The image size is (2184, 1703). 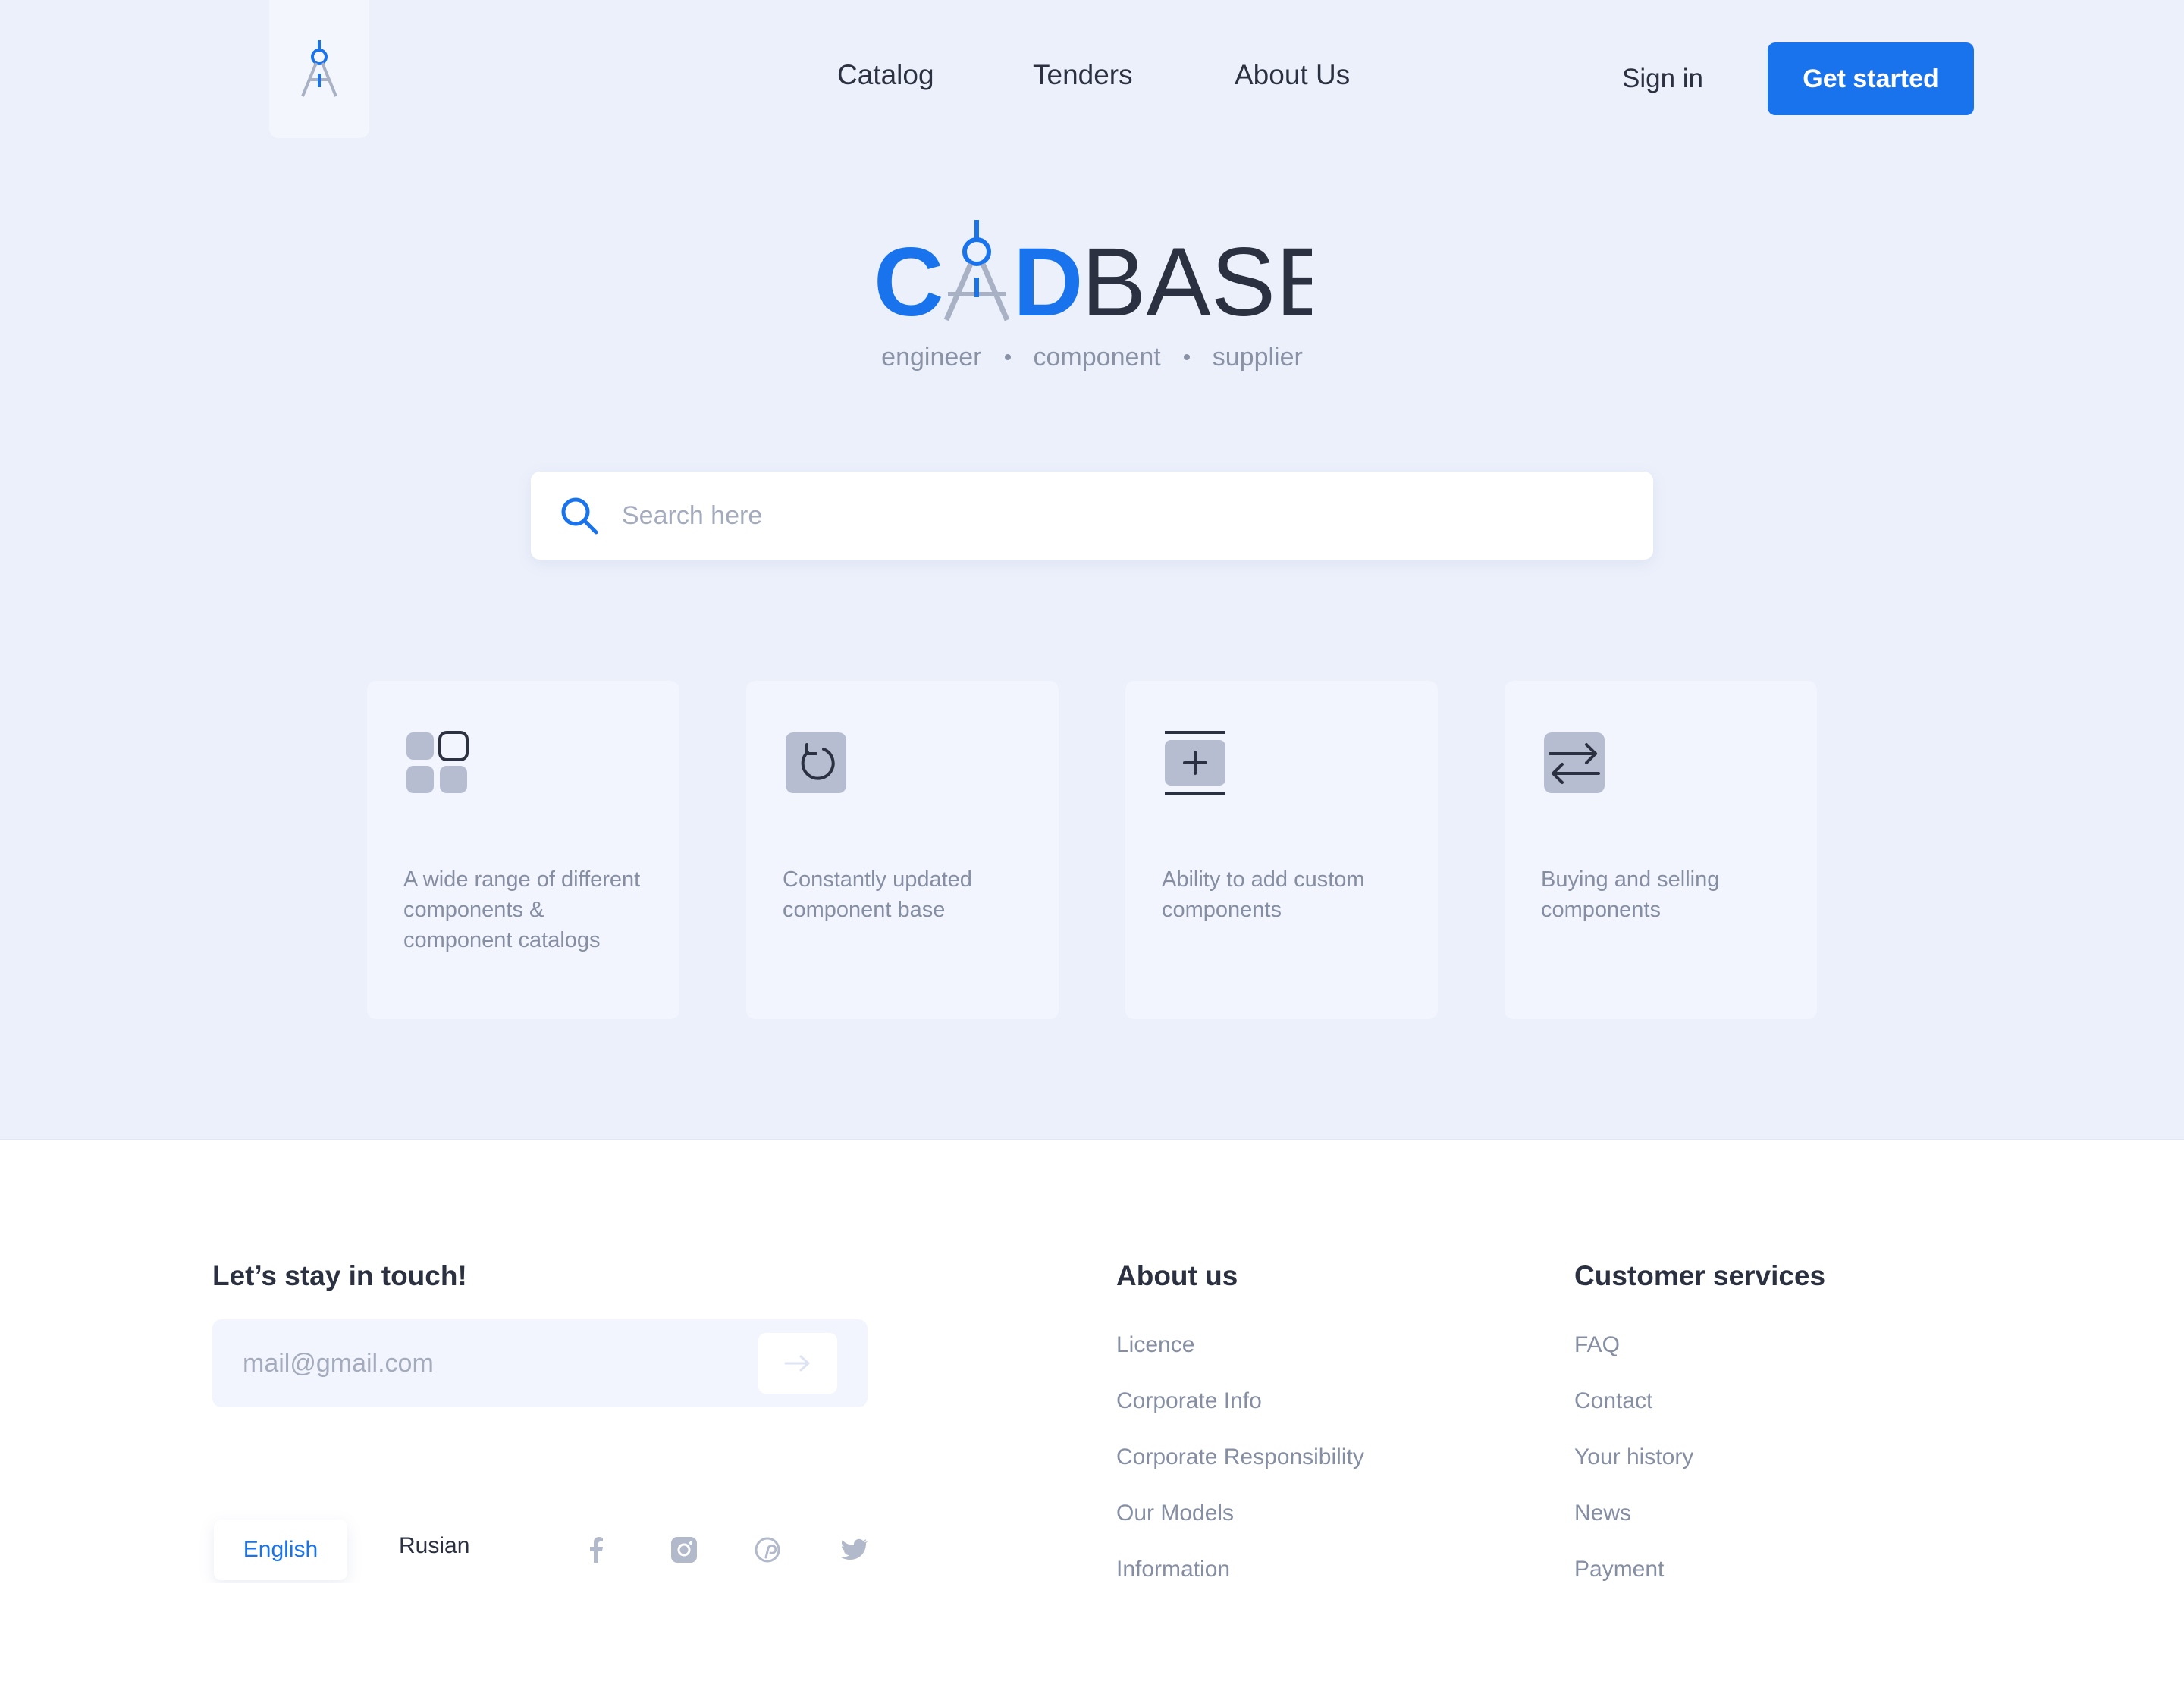 What do you see at coordinates (1240, 1413) in the screenshot?
I see `link-corporate-info: Corporate Info` at bounding box center [1240, 1413].